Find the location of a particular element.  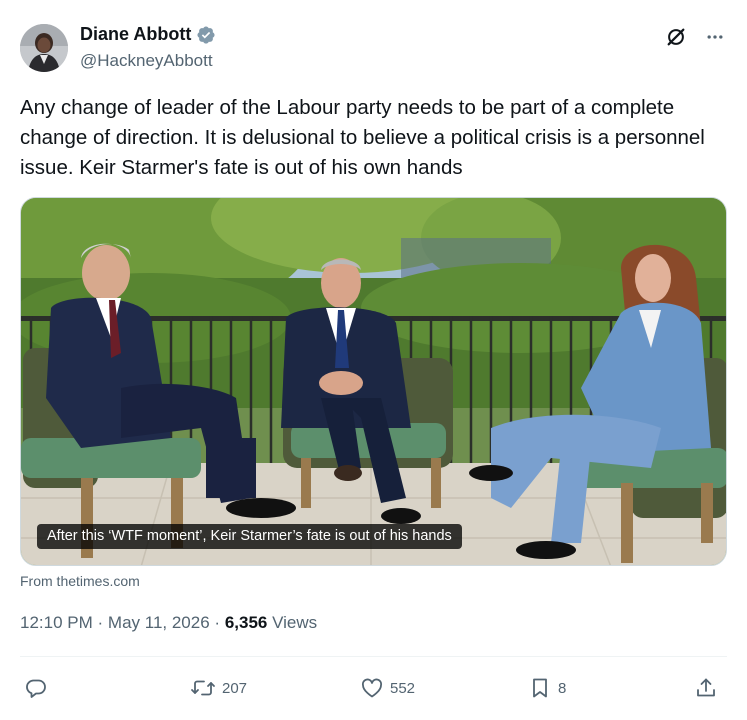

reply-icon is located at coordinates (36, 688).